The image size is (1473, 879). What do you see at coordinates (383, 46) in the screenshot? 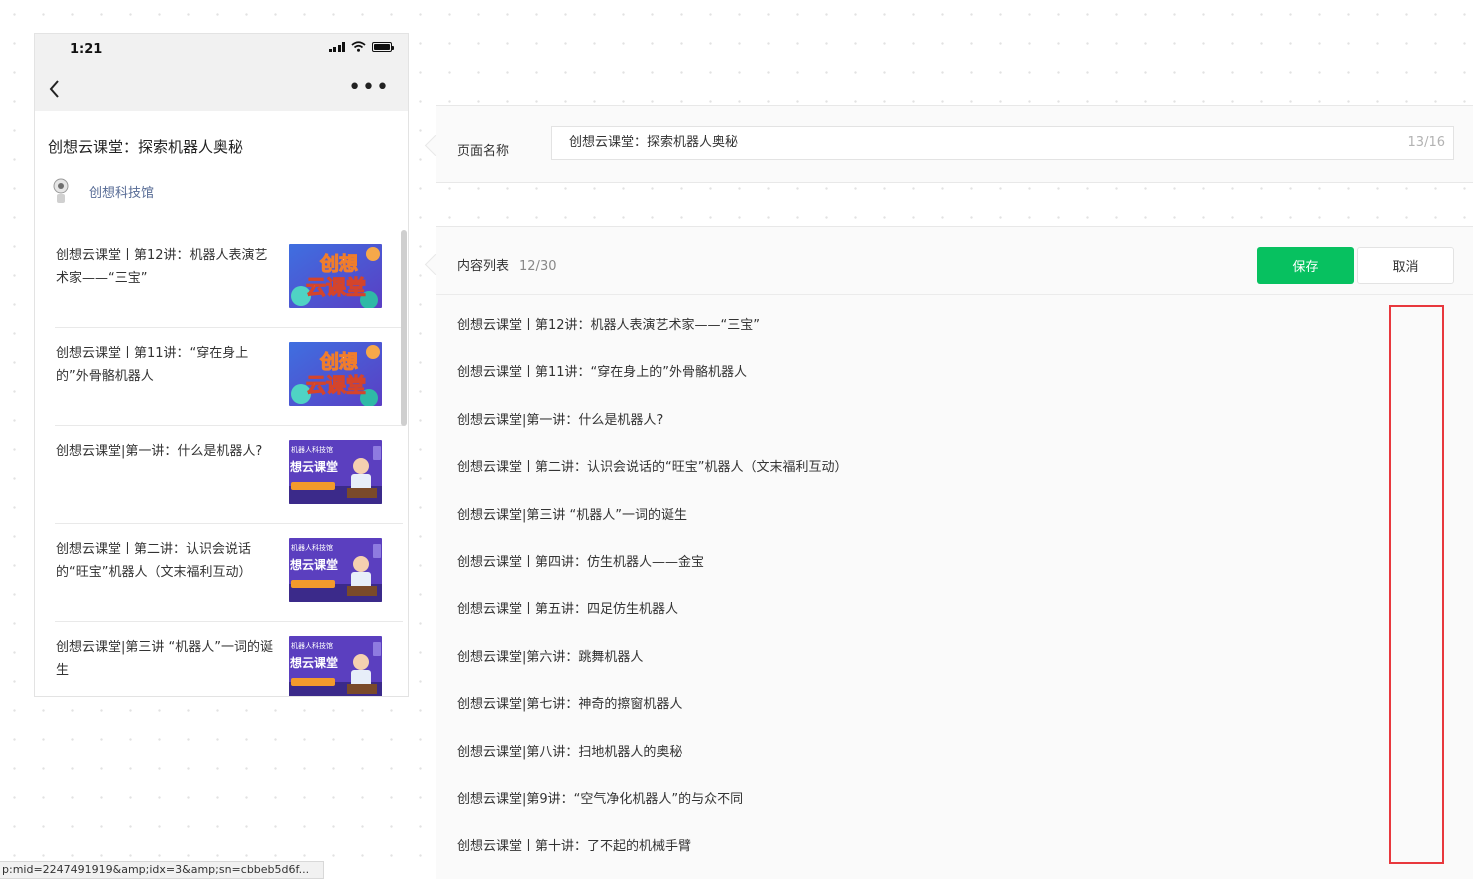
I see `battery-icon` at bounding box center [383, 46].